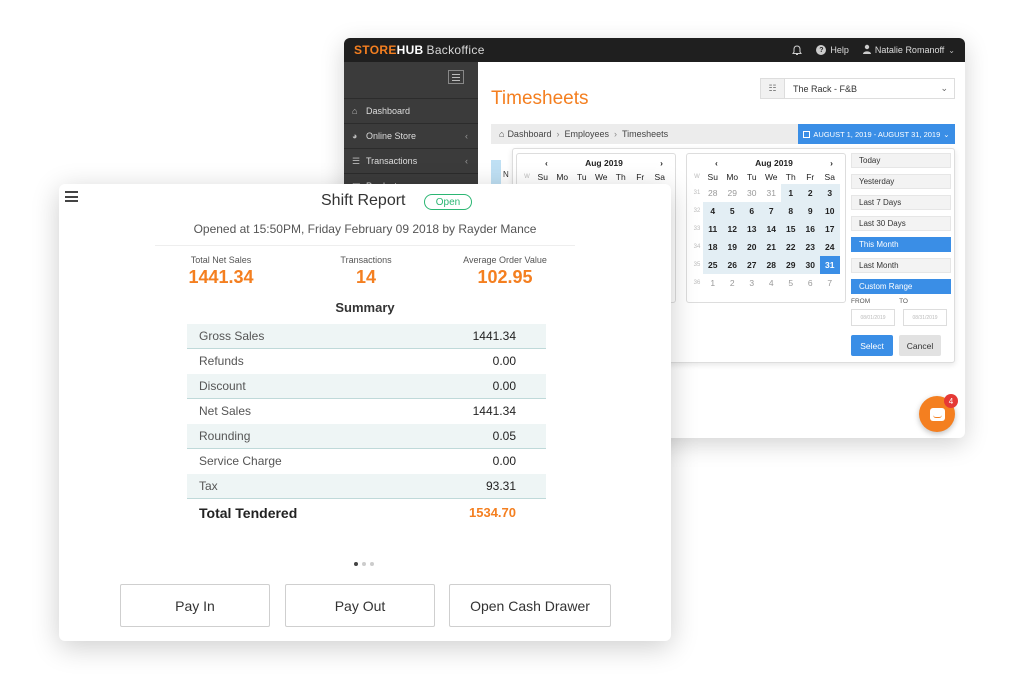  Describe the element at coordinates (832, 50) in the screenshot. I see `help-link: ? Help` at that location.